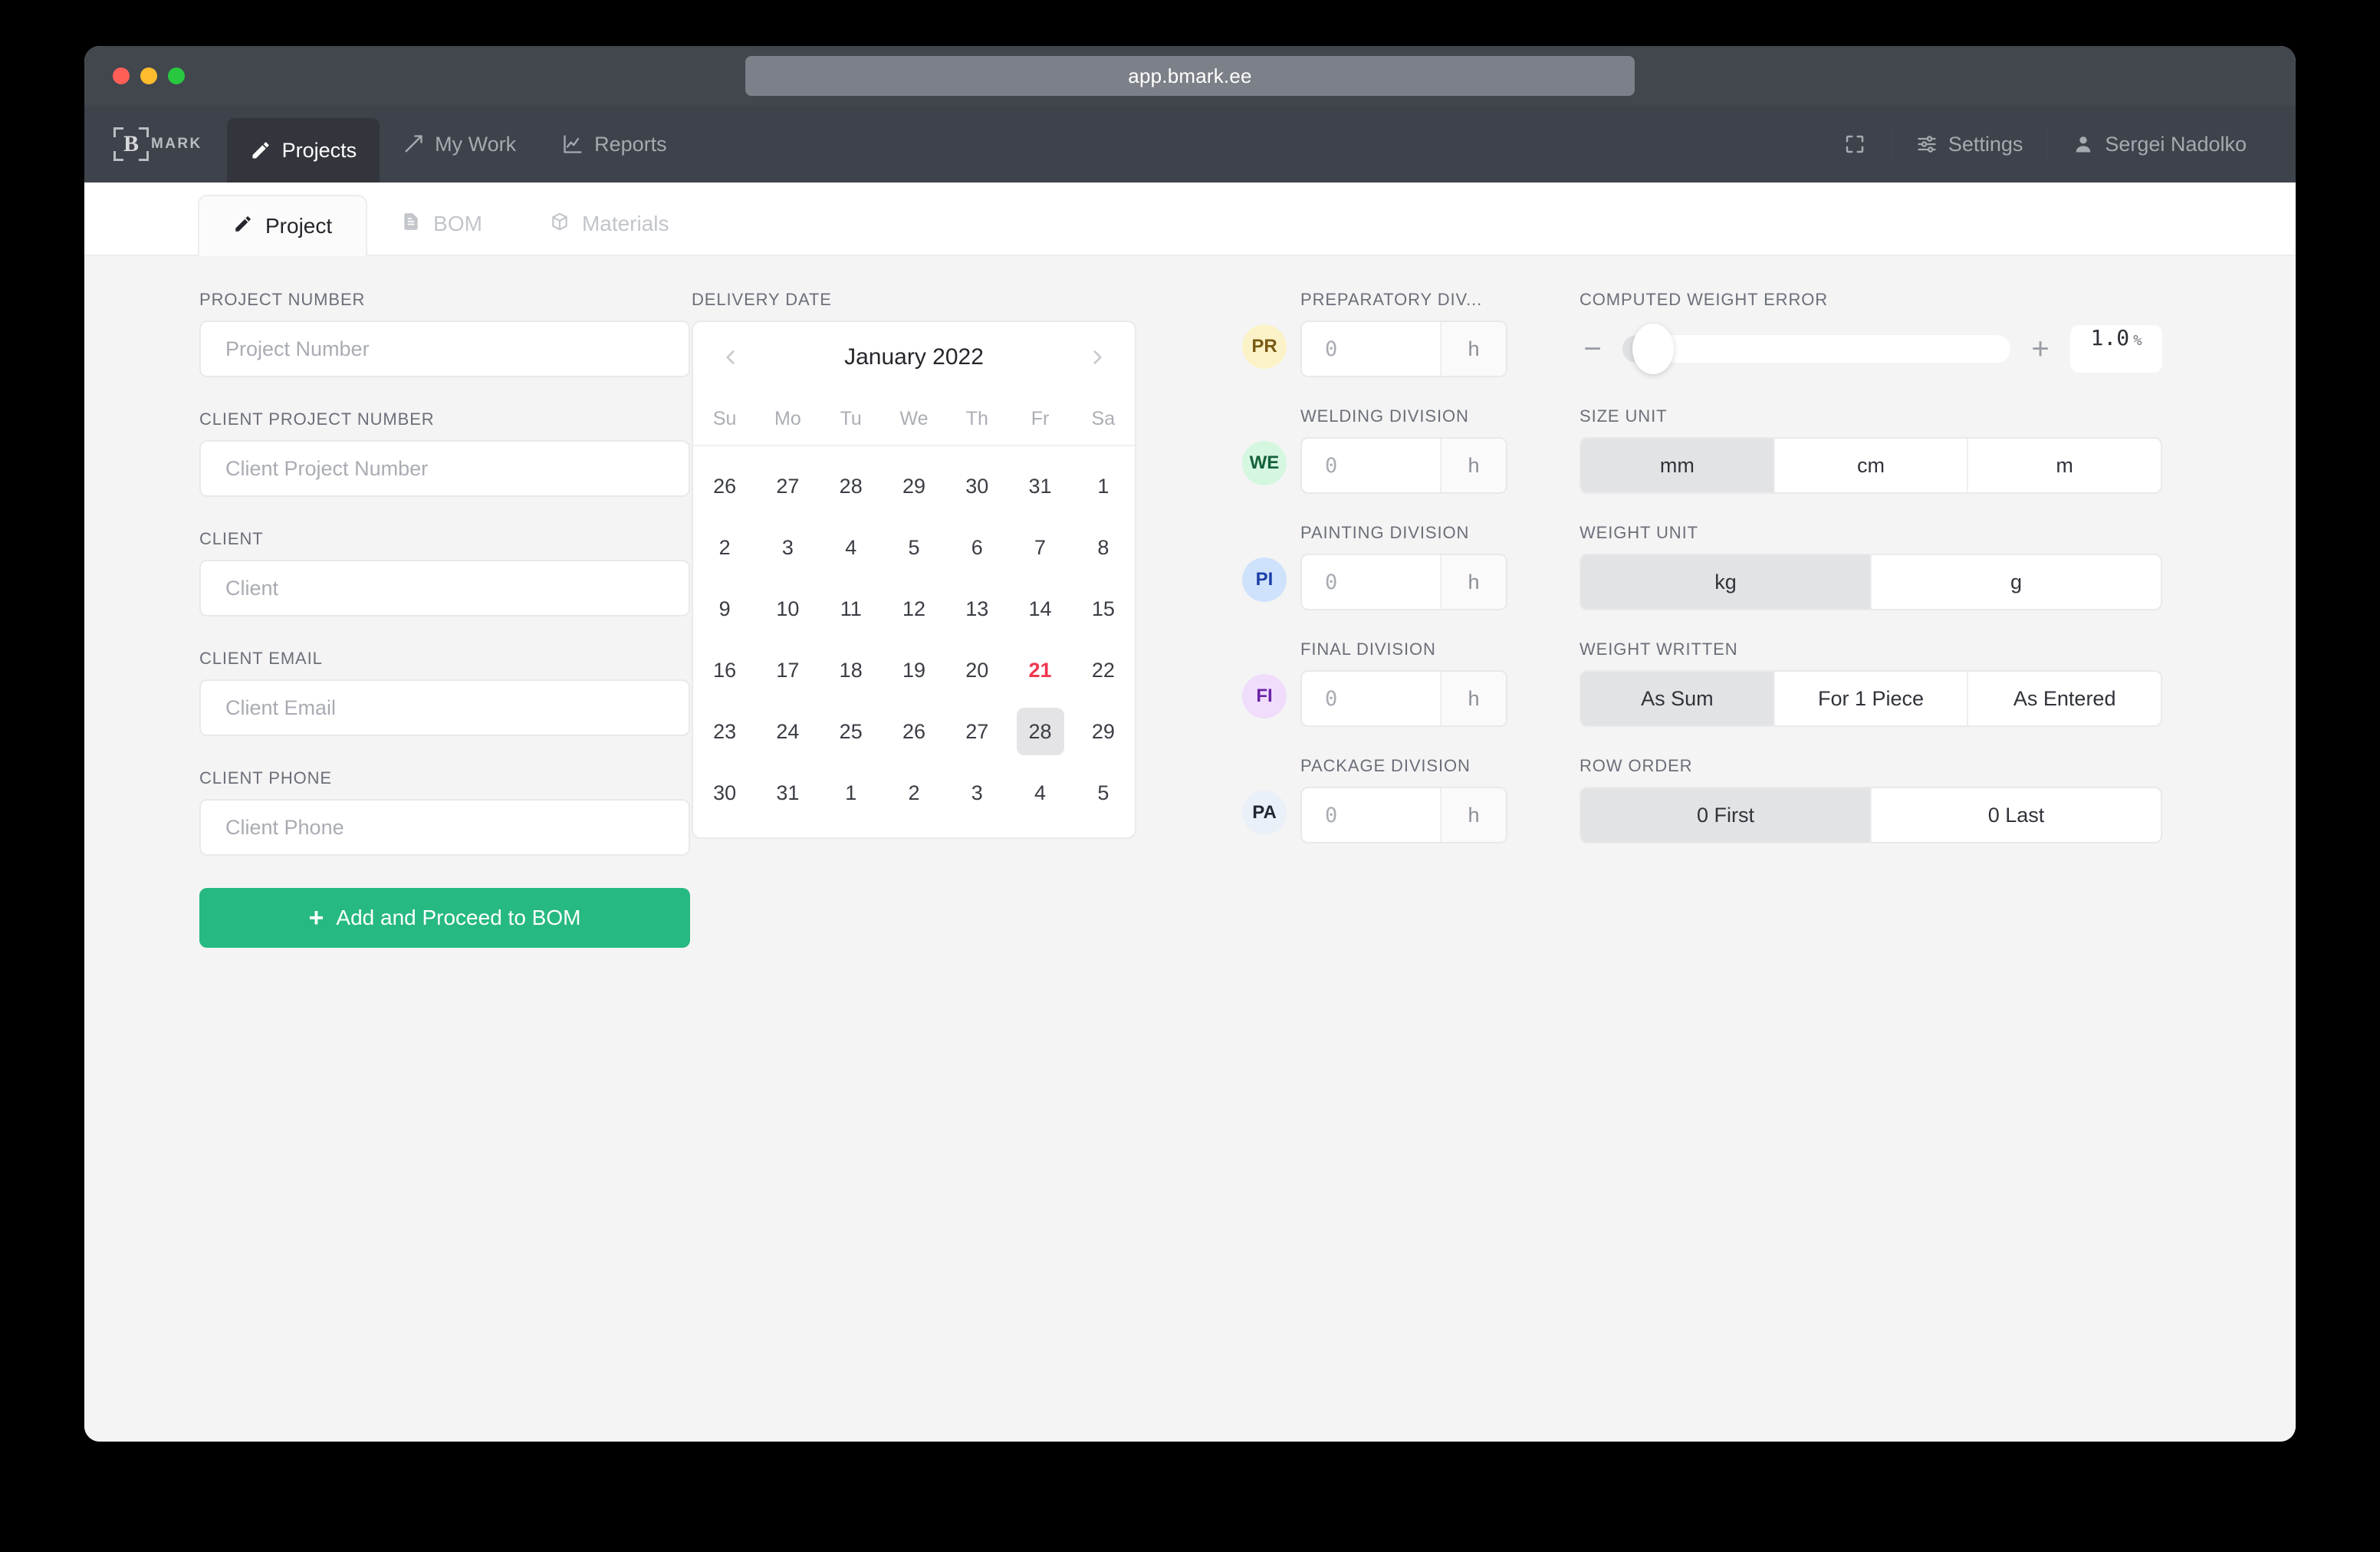 This screenshot has height=1552, width=2380. I want to click on chevron-right-icon, so click(1097, 357).